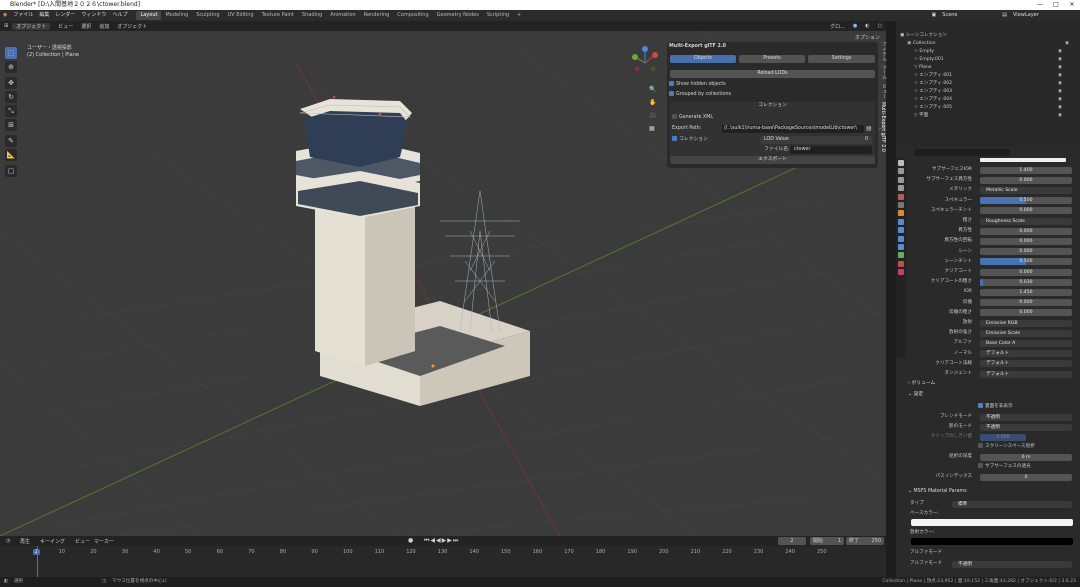  I want to click on property-row: スペキュラー 0.500, so click(991, 201).